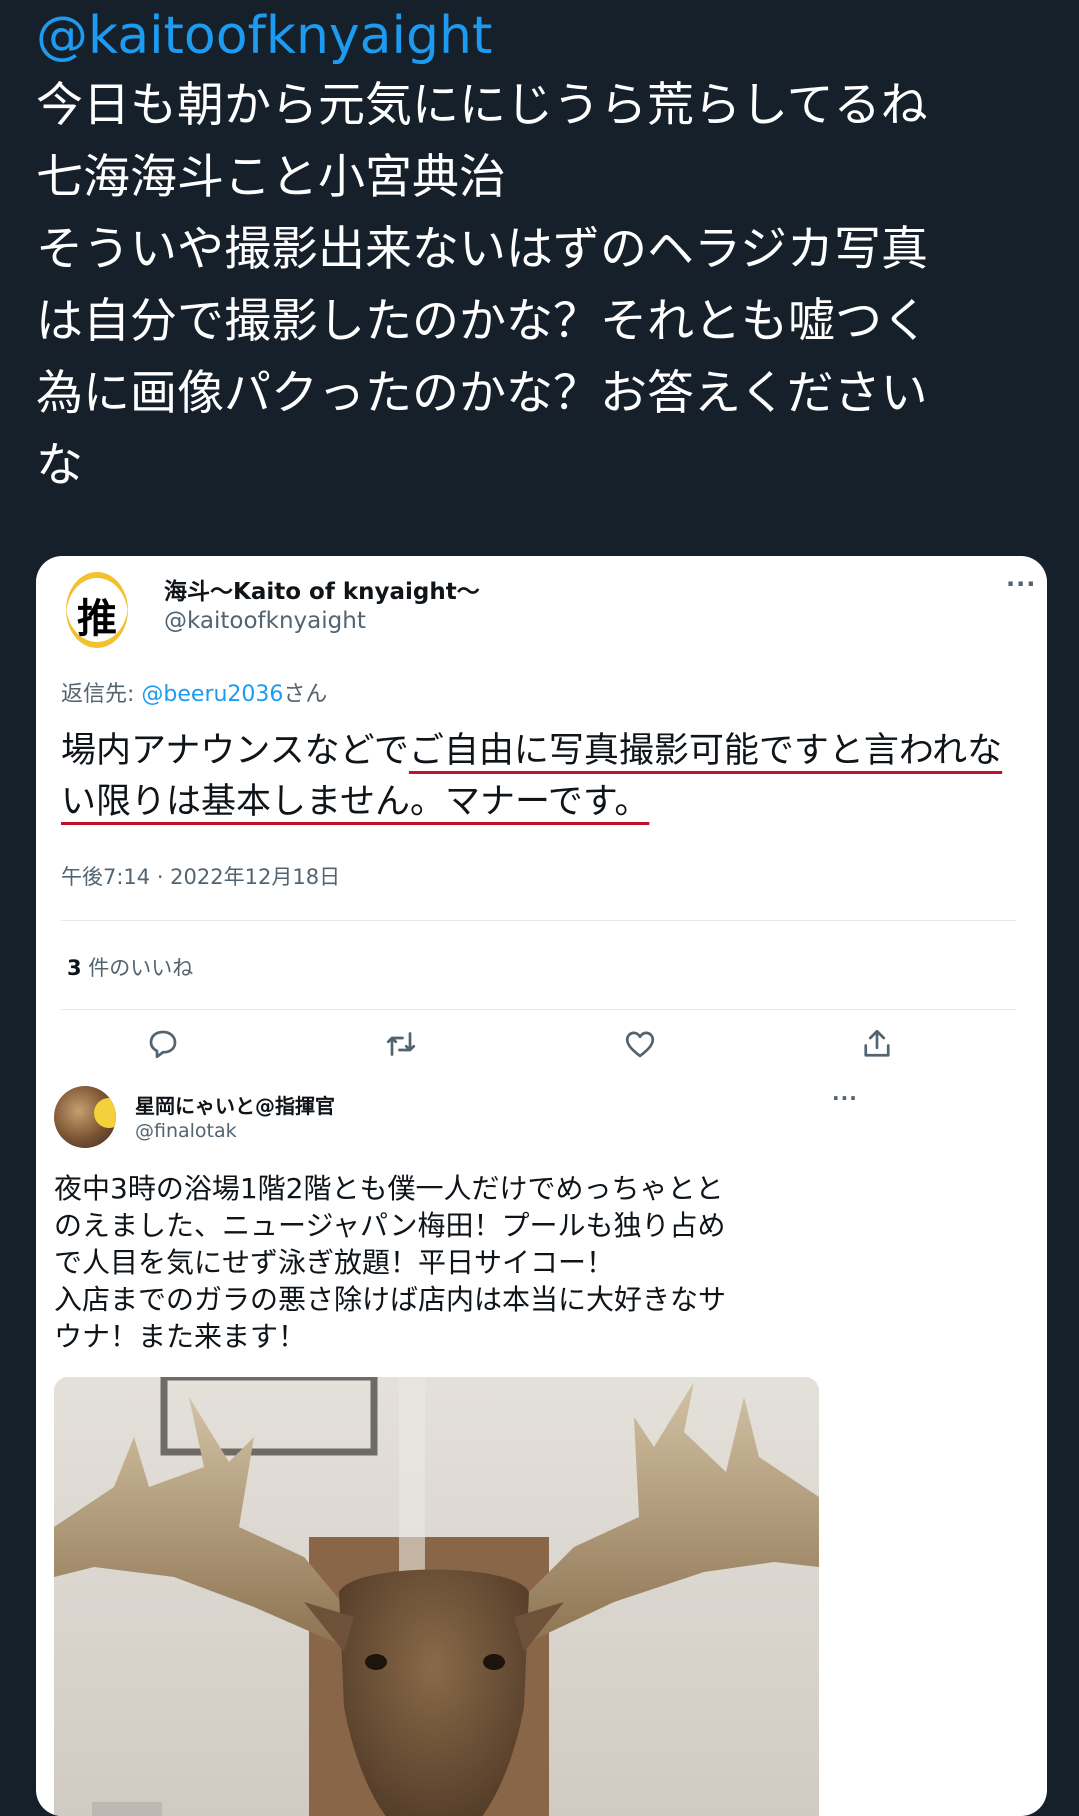 The width and height of the screenshot is (1079, 1816). What do you see at coordinates (322, 589) in the screenshot?
I see `display-name: 海斗〜Kaito of knyaight〜` at bounding box center [322, 589].